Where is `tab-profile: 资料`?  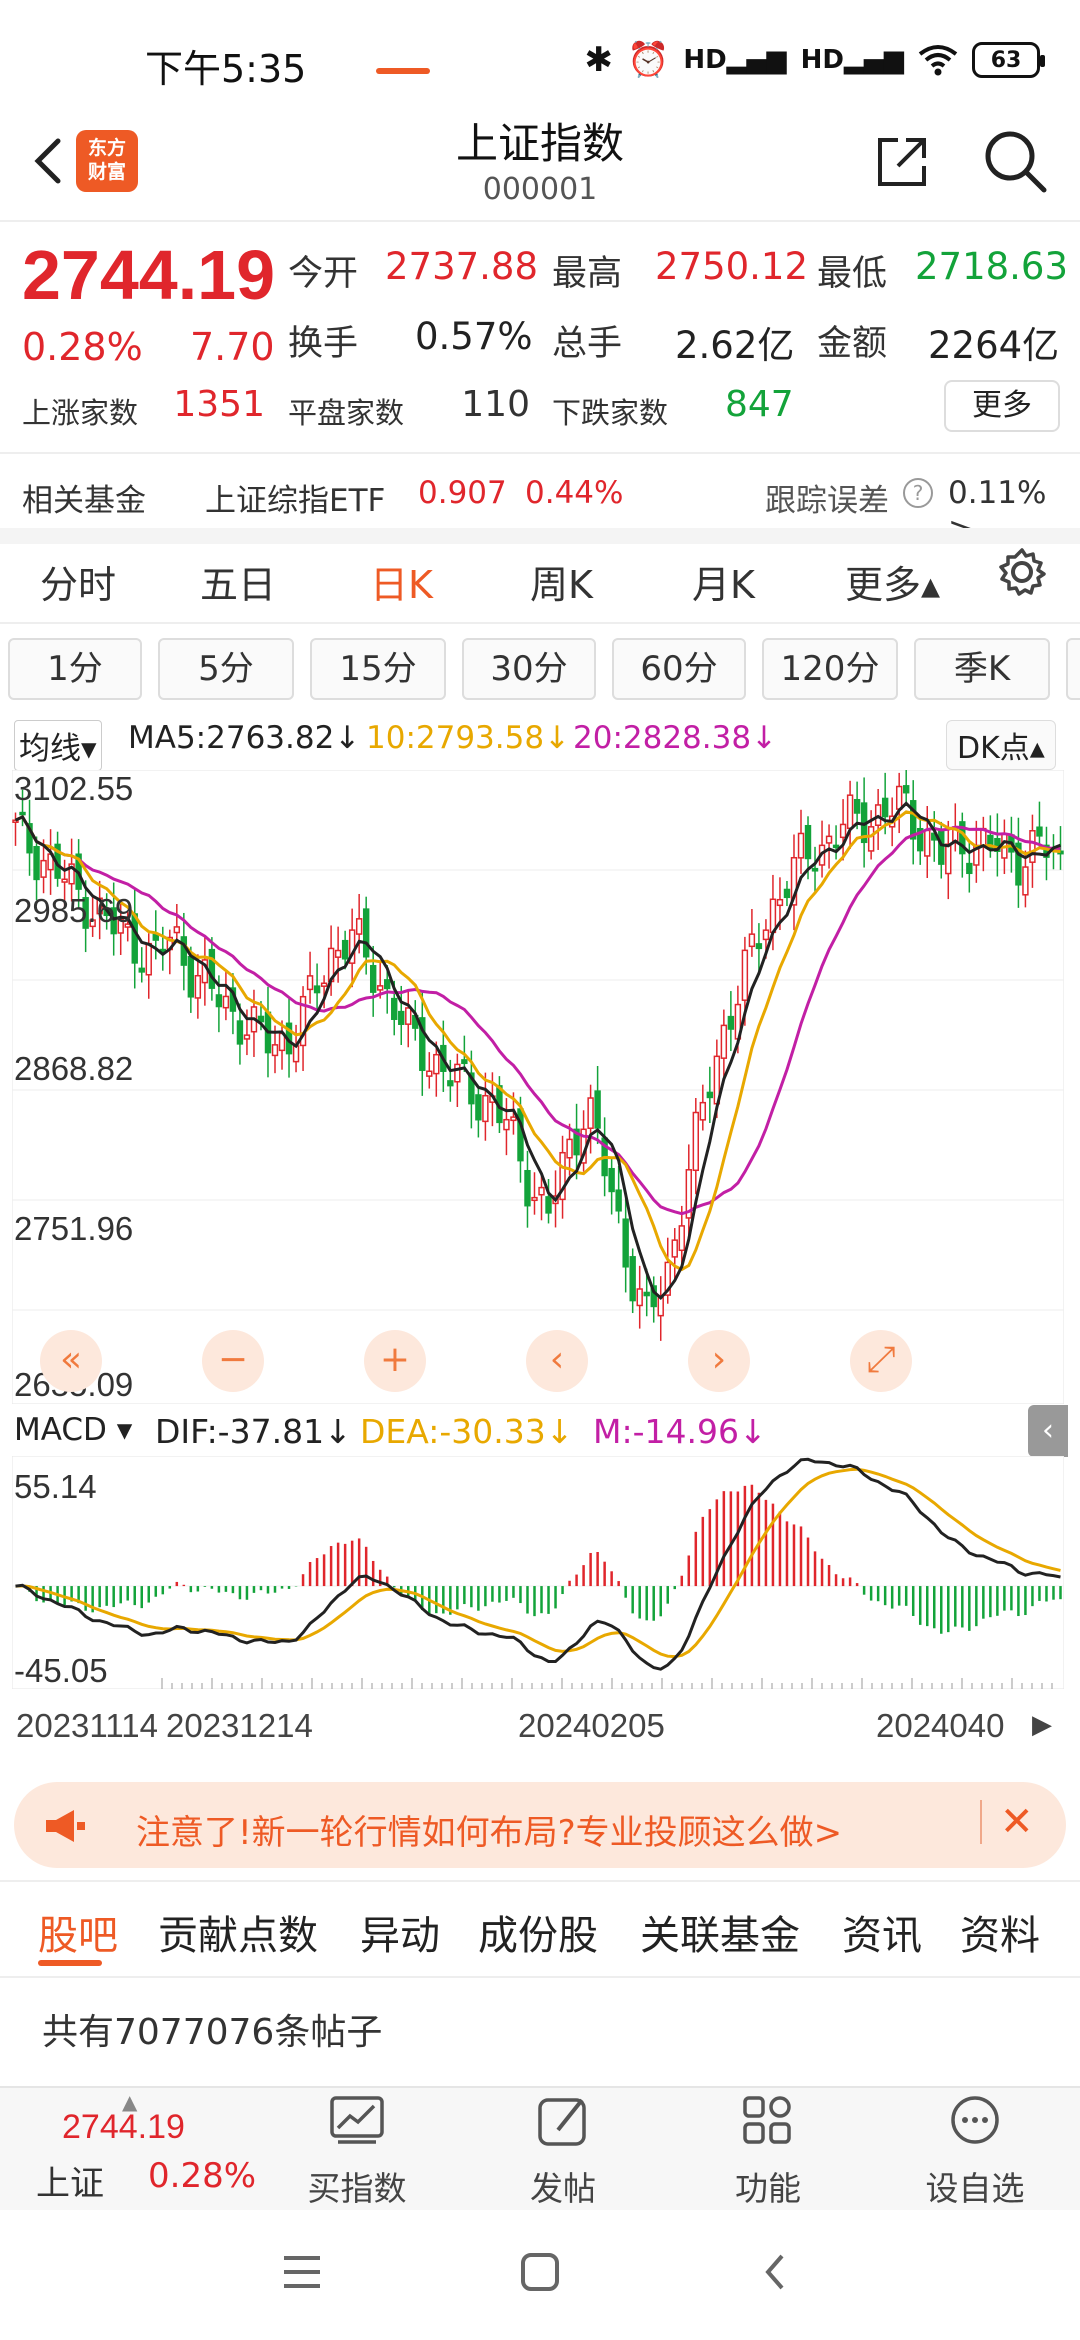
tab-profile: 资料 is located at coordinates (1000, 1932).